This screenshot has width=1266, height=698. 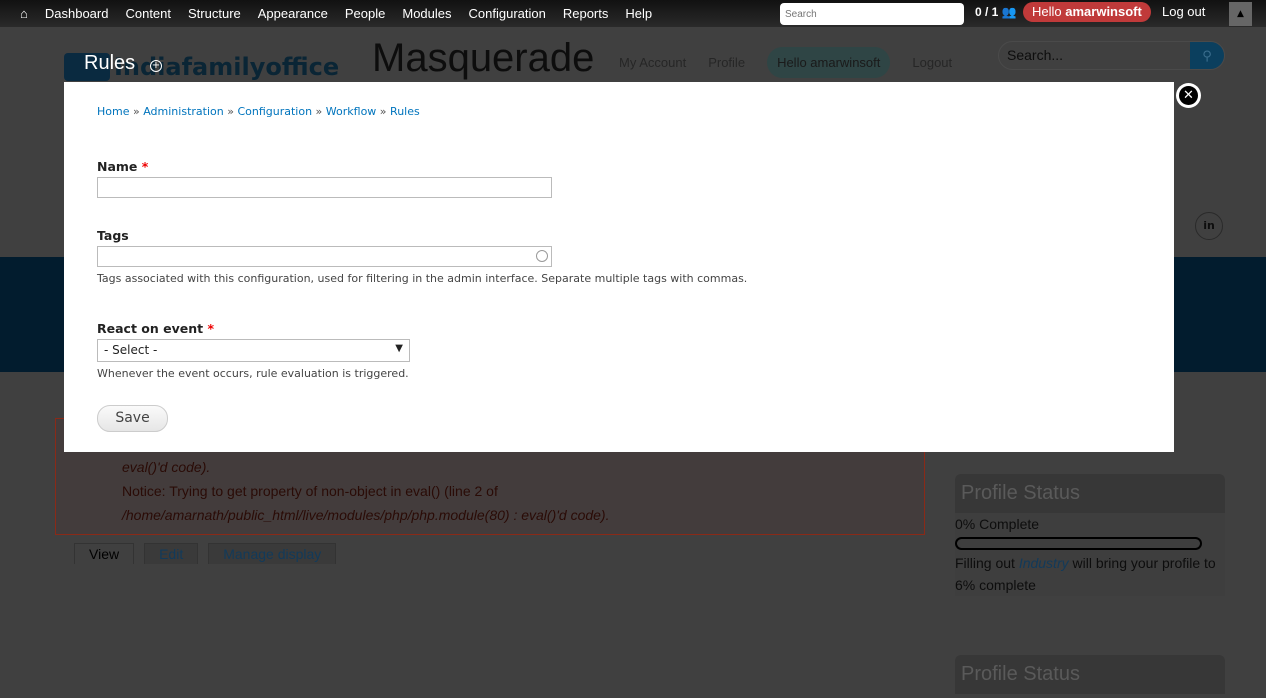 What do you see at coordinates (110, 63) in the screenshot?
I see `modal-title: Rules` at bounding box center [110, 63].